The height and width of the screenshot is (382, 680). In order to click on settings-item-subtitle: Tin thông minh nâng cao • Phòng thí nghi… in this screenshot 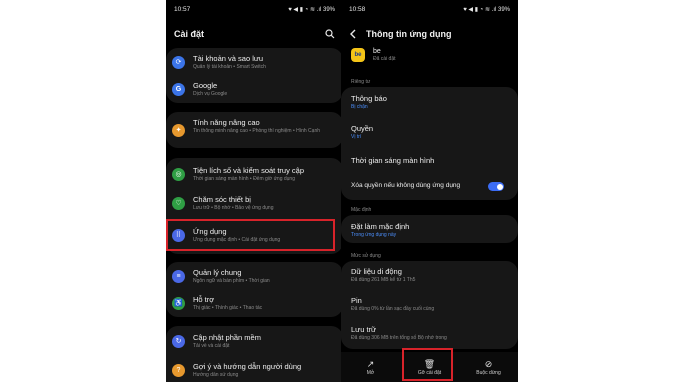, I will do `click(257, 131)`.